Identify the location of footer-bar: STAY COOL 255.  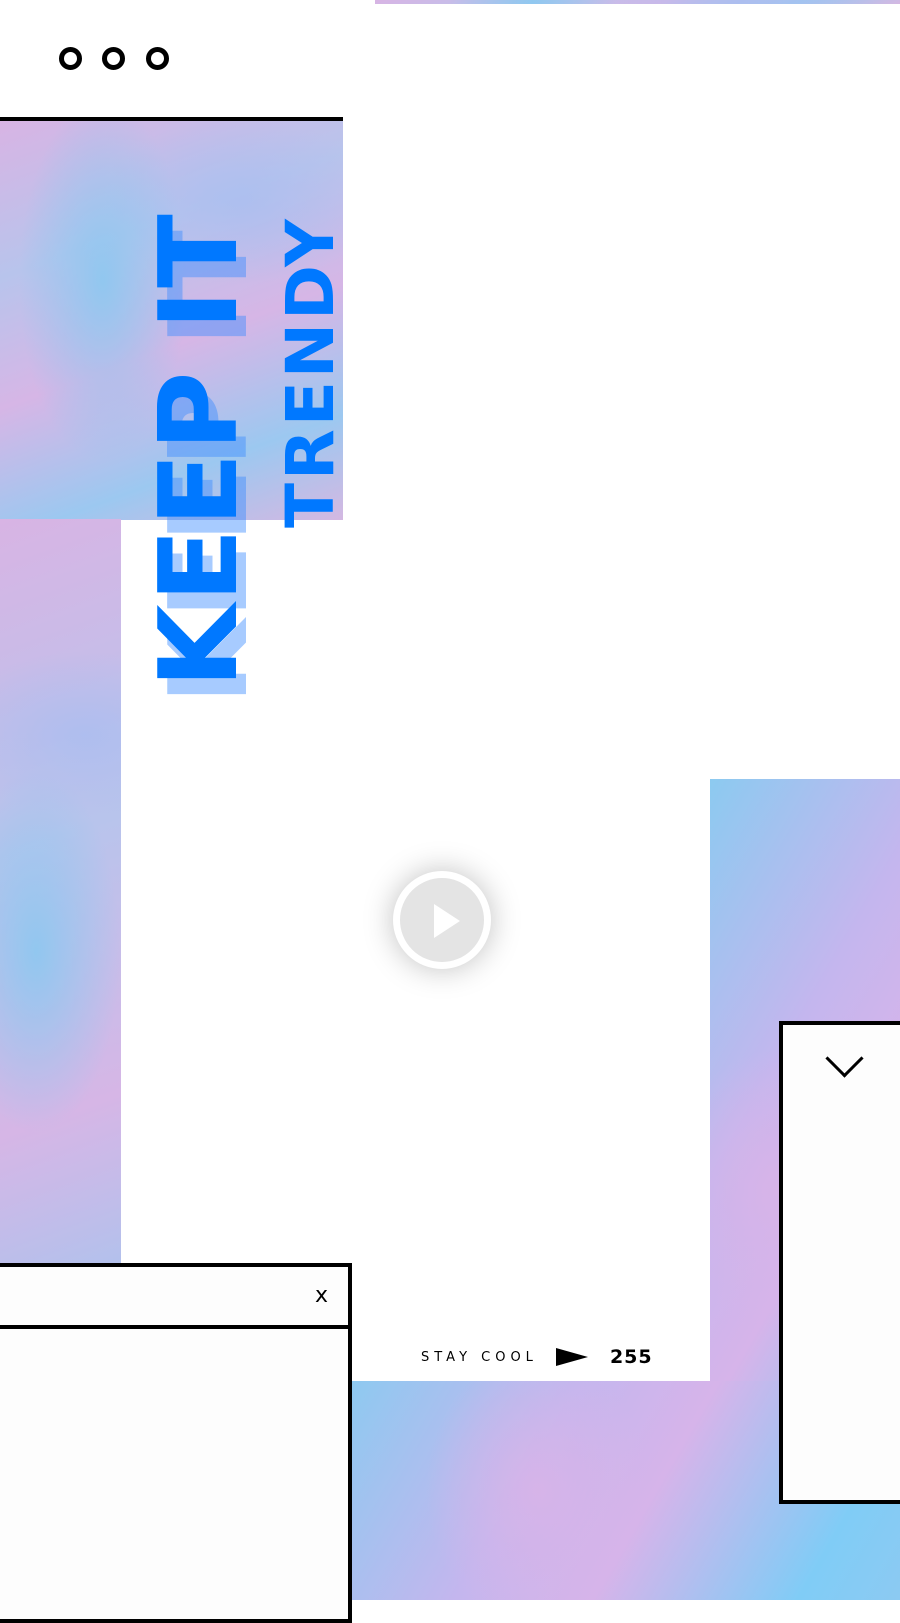
(537, 1357).